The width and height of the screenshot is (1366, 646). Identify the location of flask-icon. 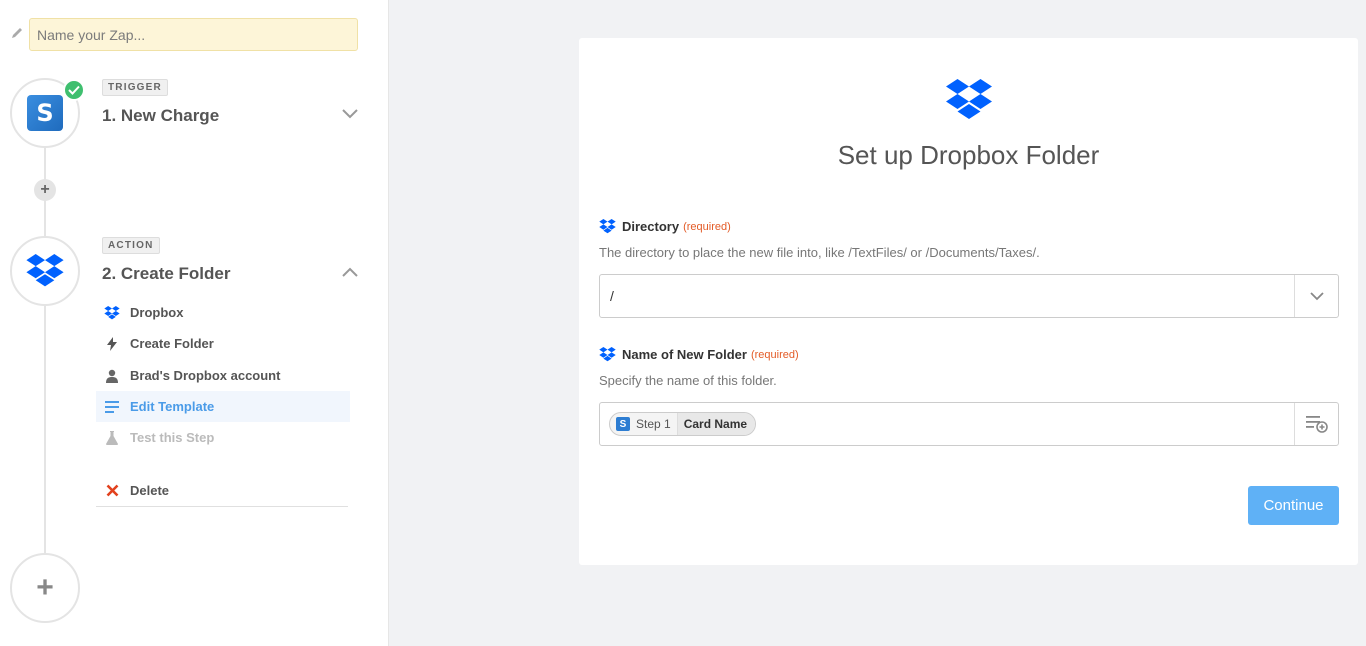
(112, 438).